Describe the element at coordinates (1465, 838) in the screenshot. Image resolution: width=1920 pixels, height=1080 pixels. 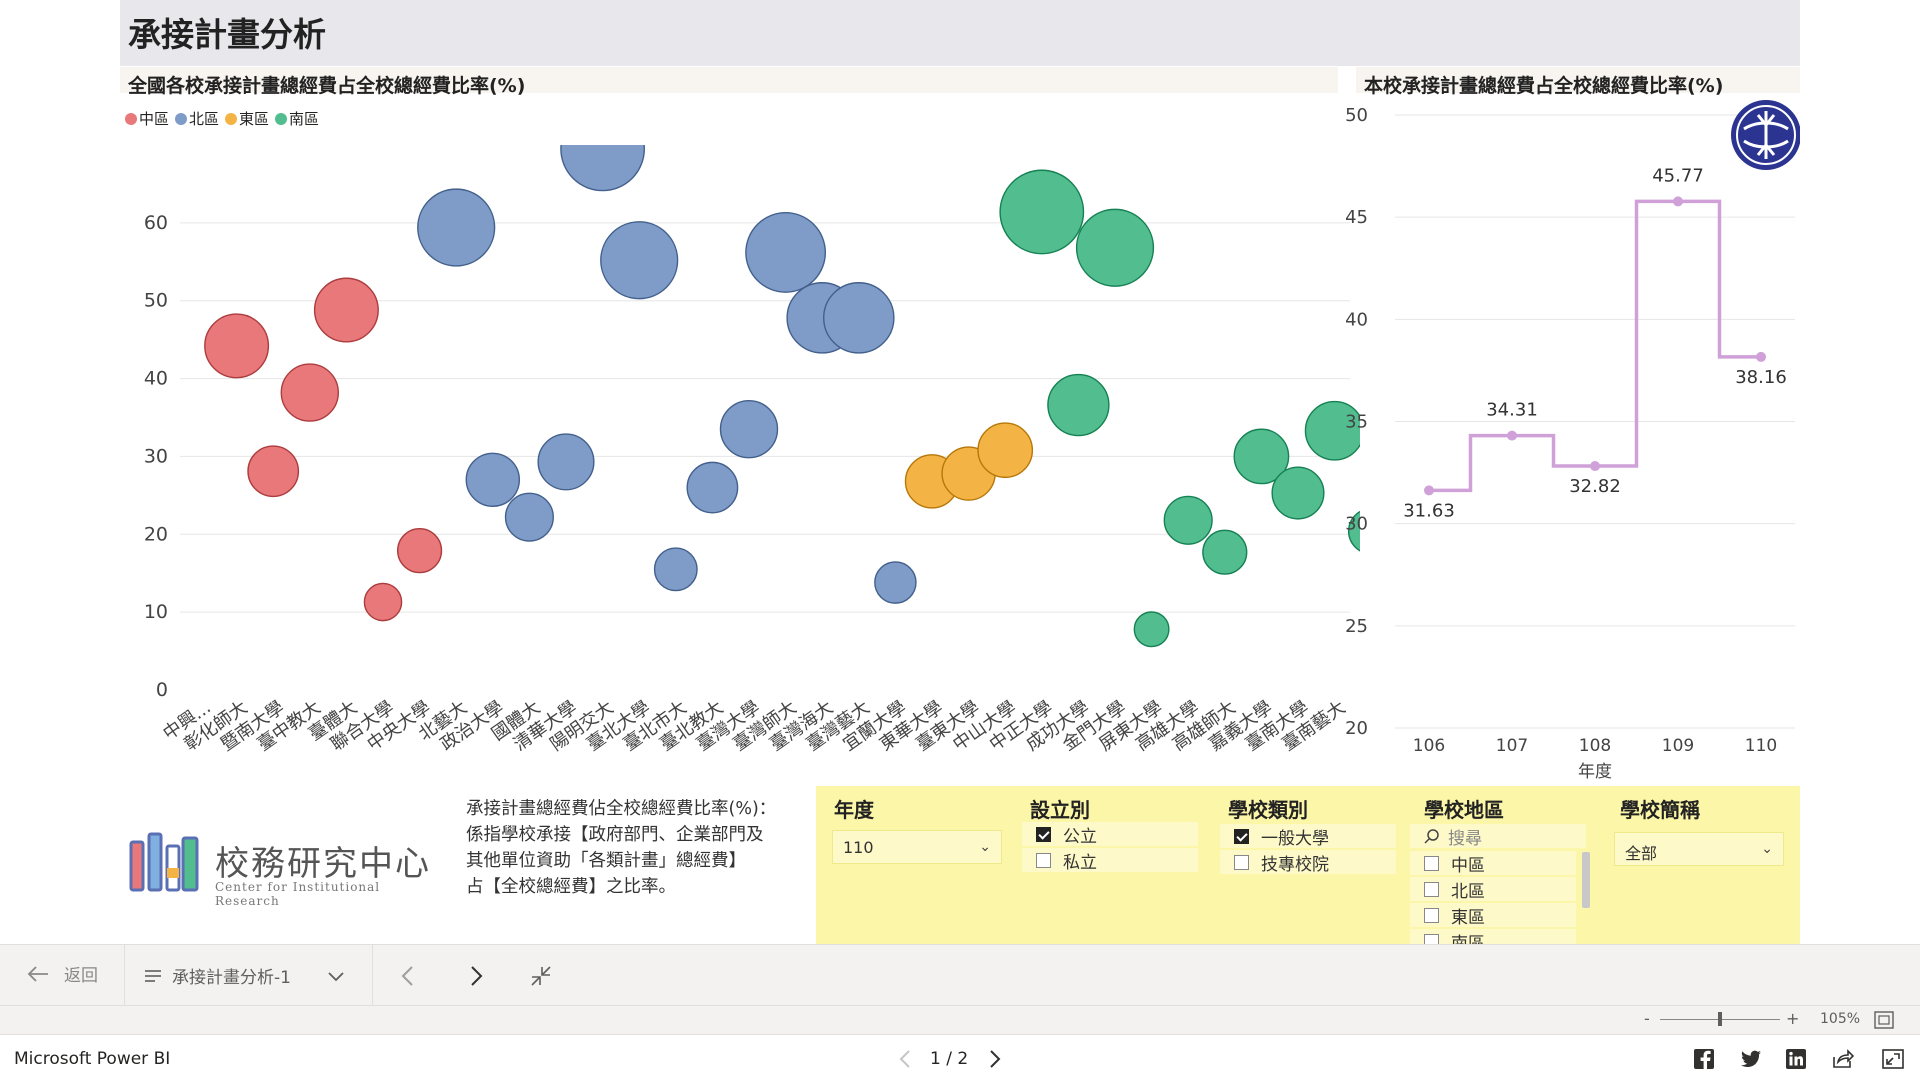
I see `search-placeholder: 搜尋` at that location.